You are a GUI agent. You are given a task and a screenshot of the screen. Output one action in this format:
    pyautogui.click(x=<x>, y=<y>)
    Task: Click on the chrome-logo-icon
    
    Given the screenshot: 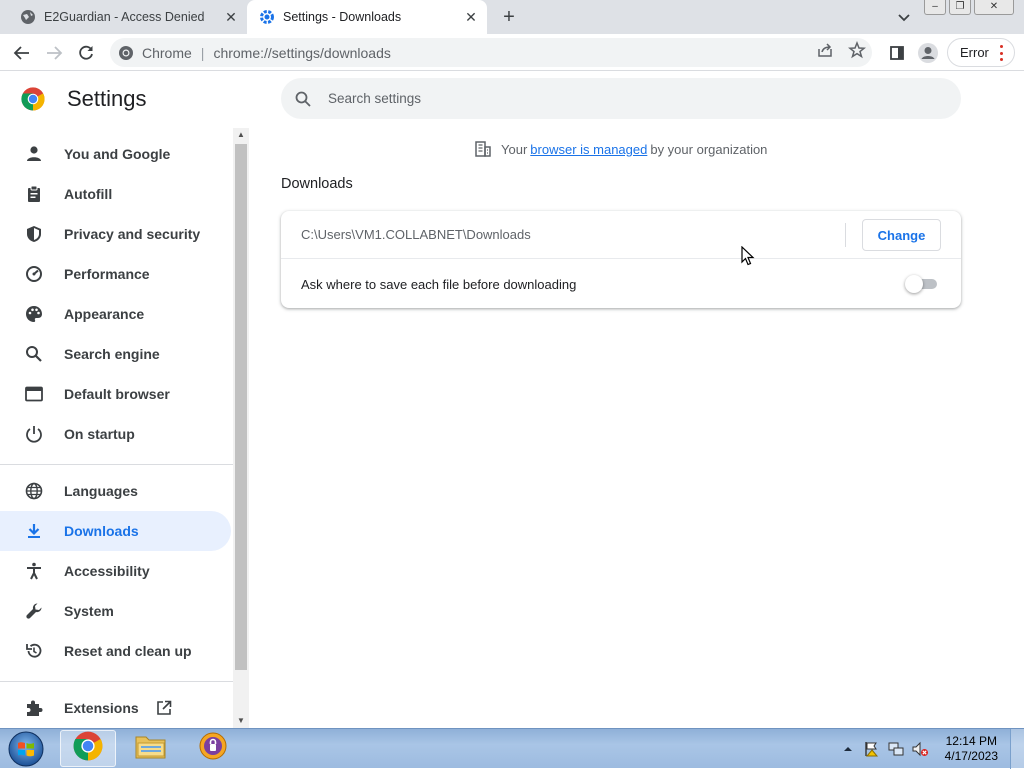 What is the action you would take?
    pyautogui.click(x=33, y=99)
    